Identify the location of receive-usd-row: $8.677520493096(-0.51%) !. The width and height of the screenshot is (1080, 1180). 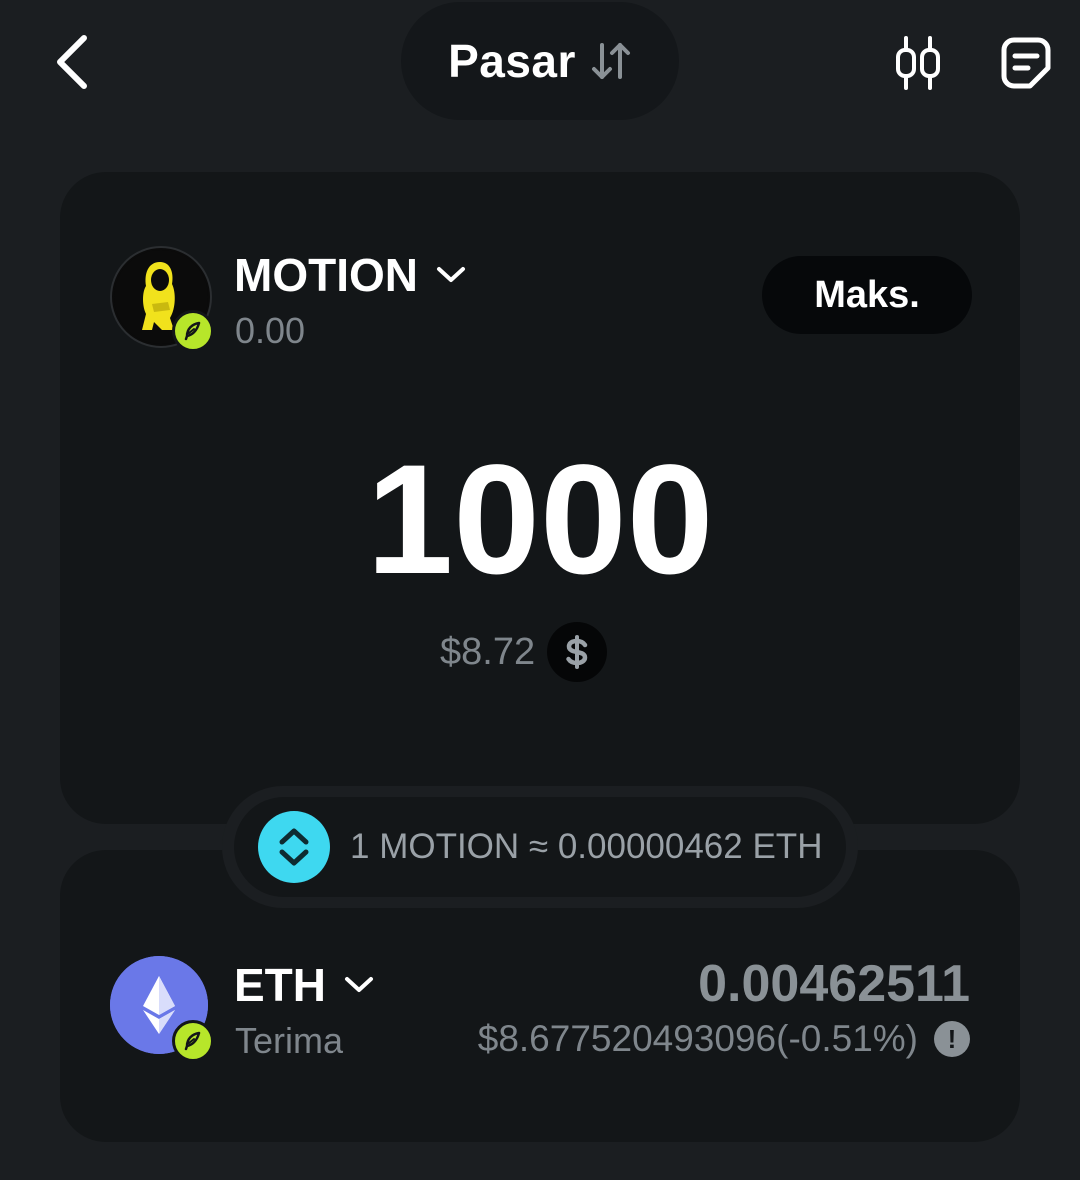
(724, 1039).